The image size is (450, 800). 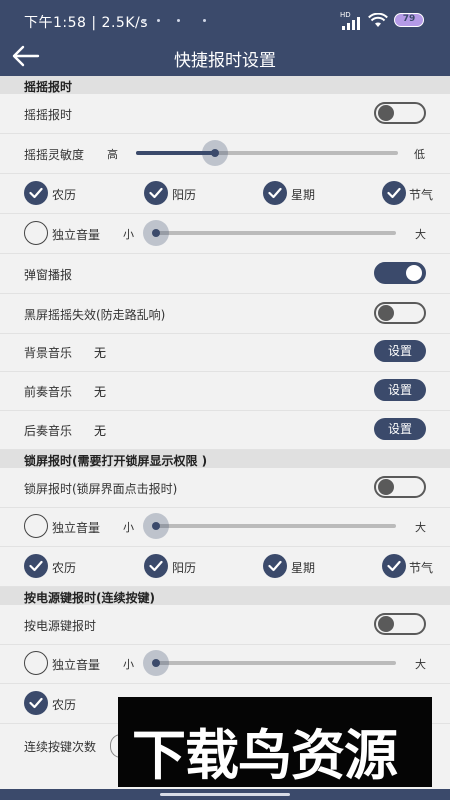 What do you see at coordinates (100, 353) in the screenshot?
I see `bg-music-value: 无` at bounding box center [100, 353].